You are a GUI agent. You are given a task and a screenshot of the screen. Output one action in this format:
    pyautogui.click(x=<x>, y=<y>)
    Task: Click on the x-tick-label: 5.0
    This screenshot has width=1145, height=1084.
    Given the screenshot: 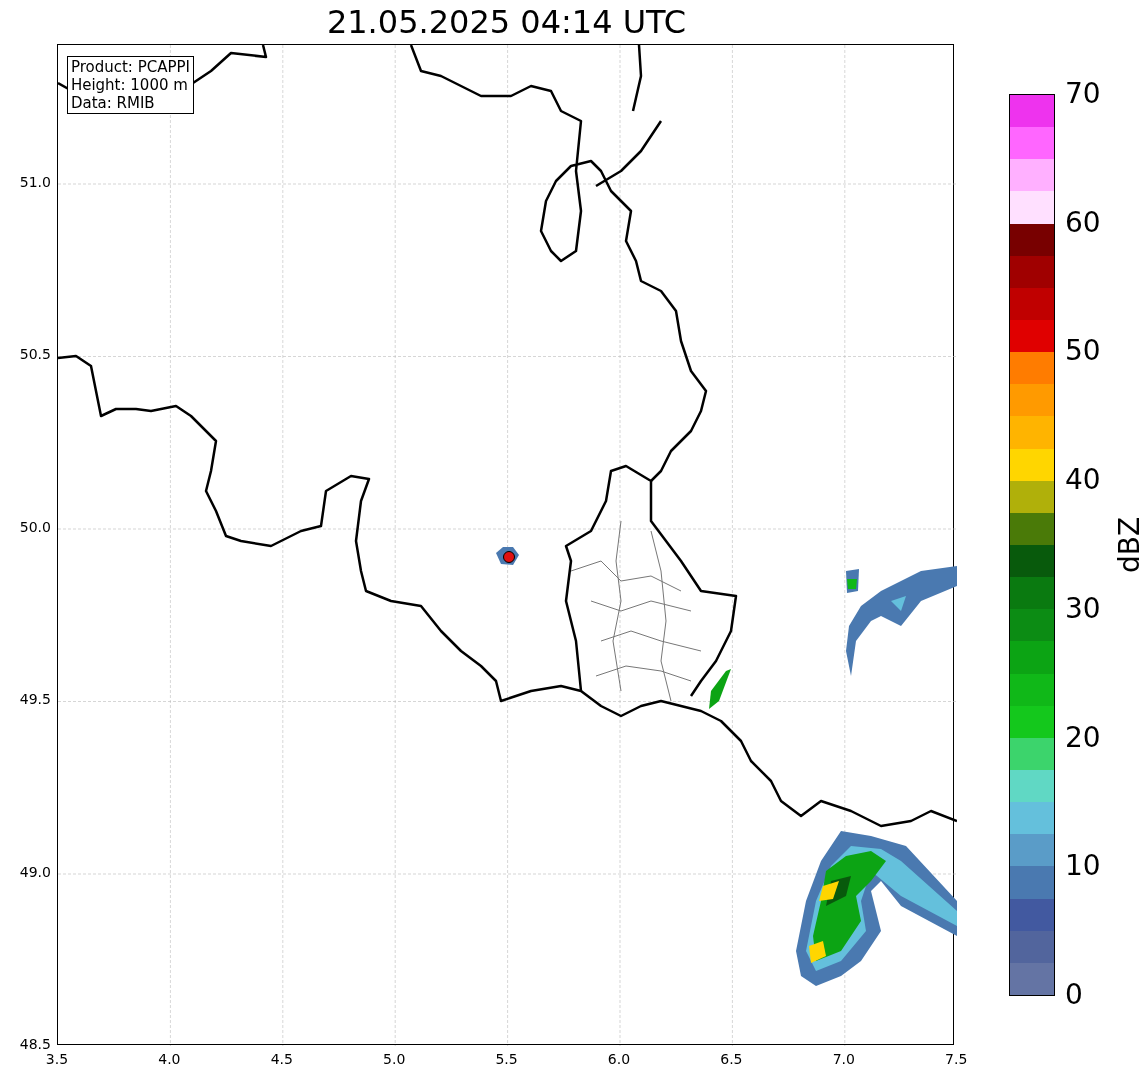 What is the action you would take?
    pyautogui.click(x=394, y=1059)
    